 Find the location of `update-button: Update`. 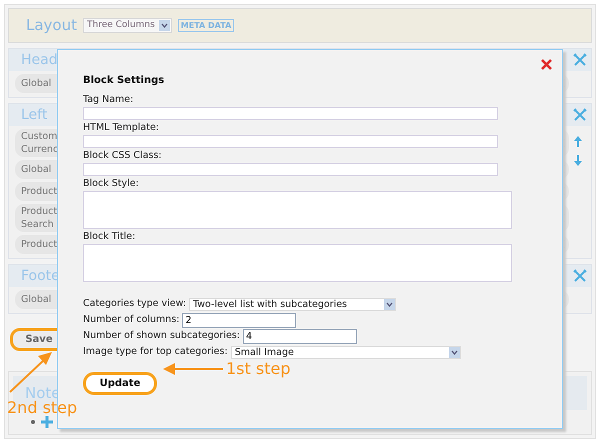

update-button: Update is located at coordinates (120, 383).